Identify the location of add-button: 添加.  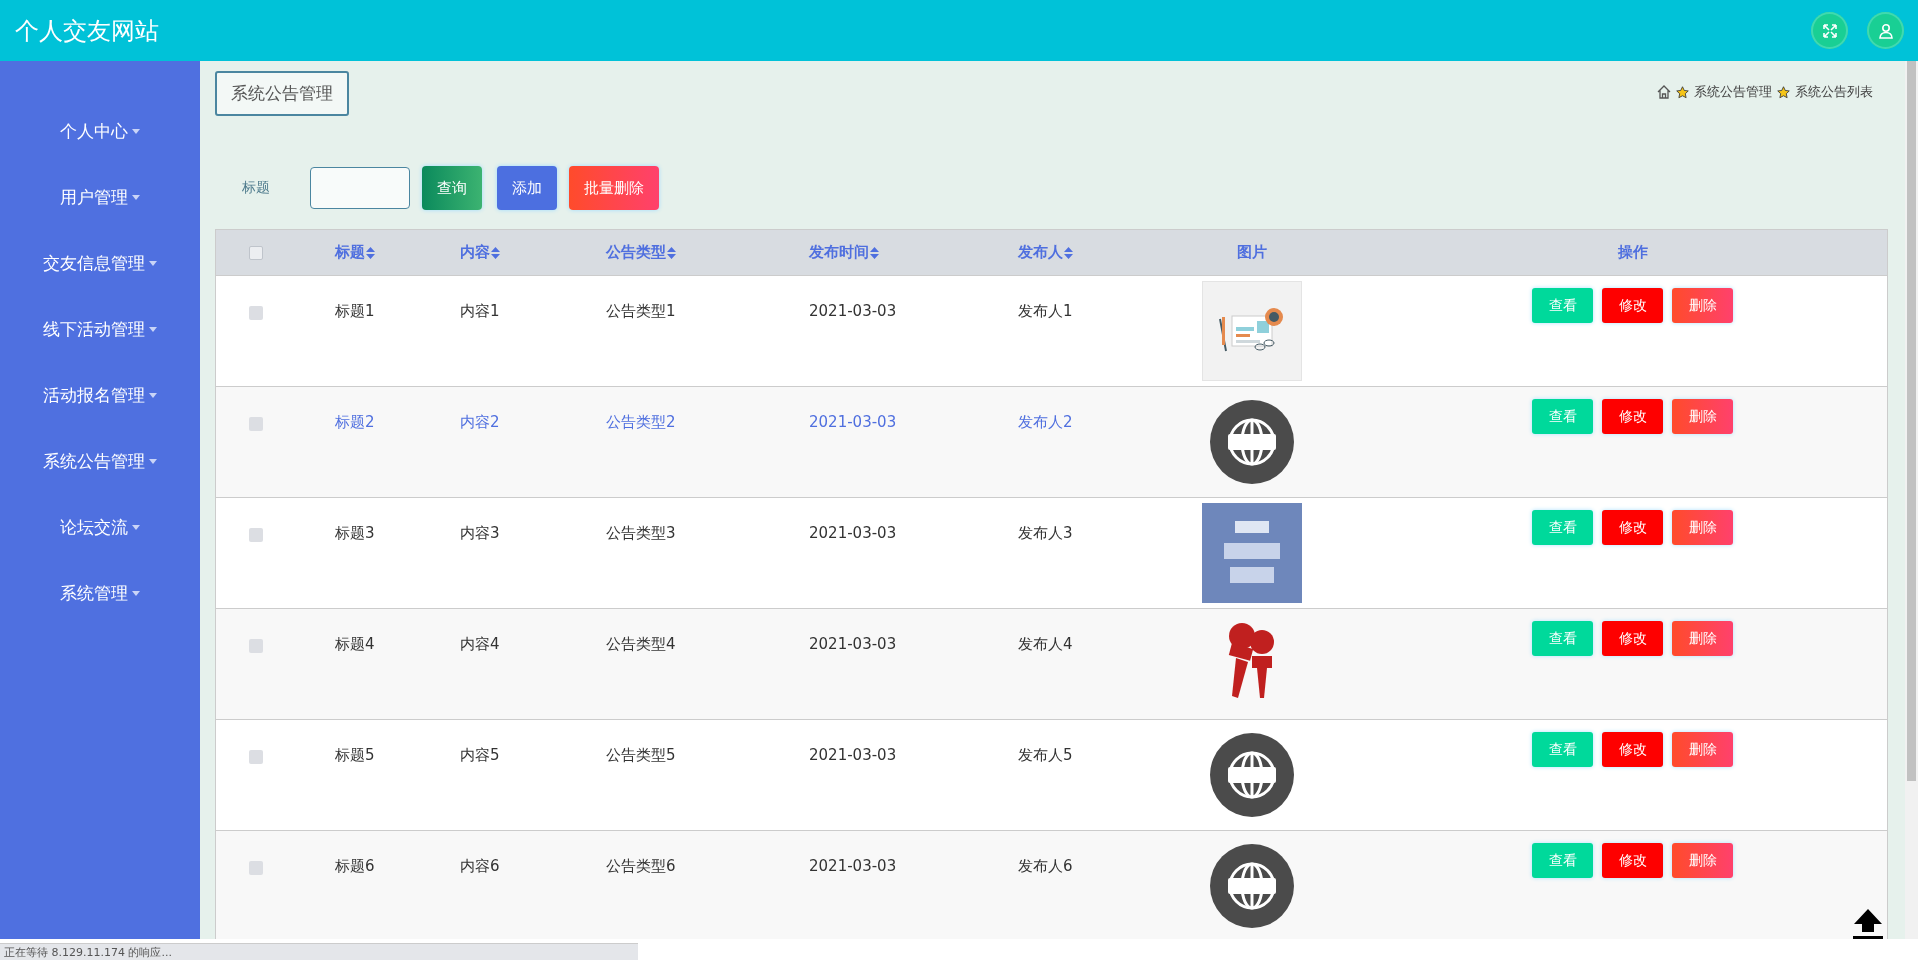
(527, 188).